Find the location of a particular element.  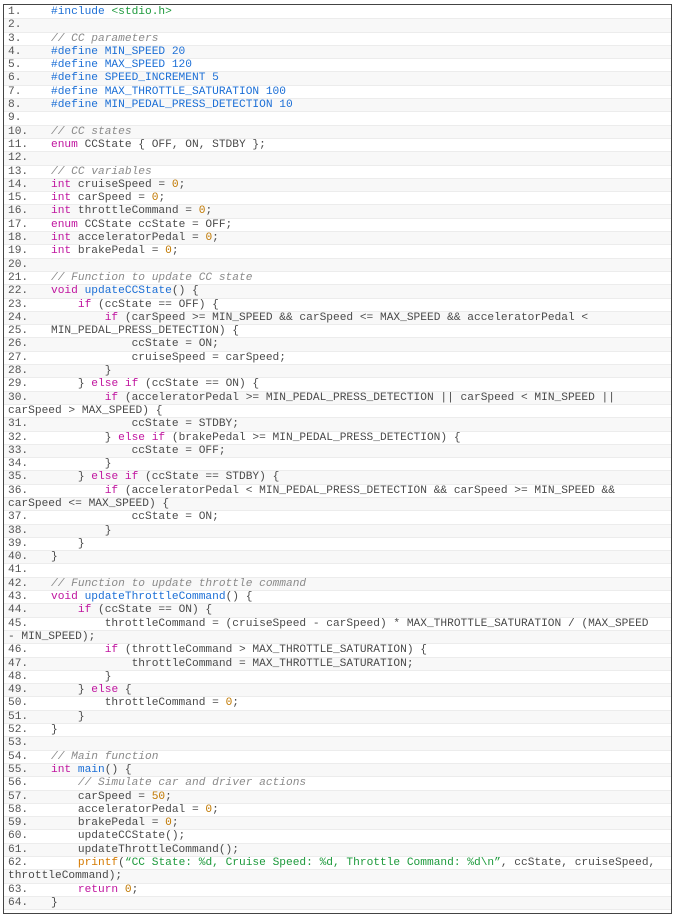

line-number: 55. is located at coordinates (18, 769).